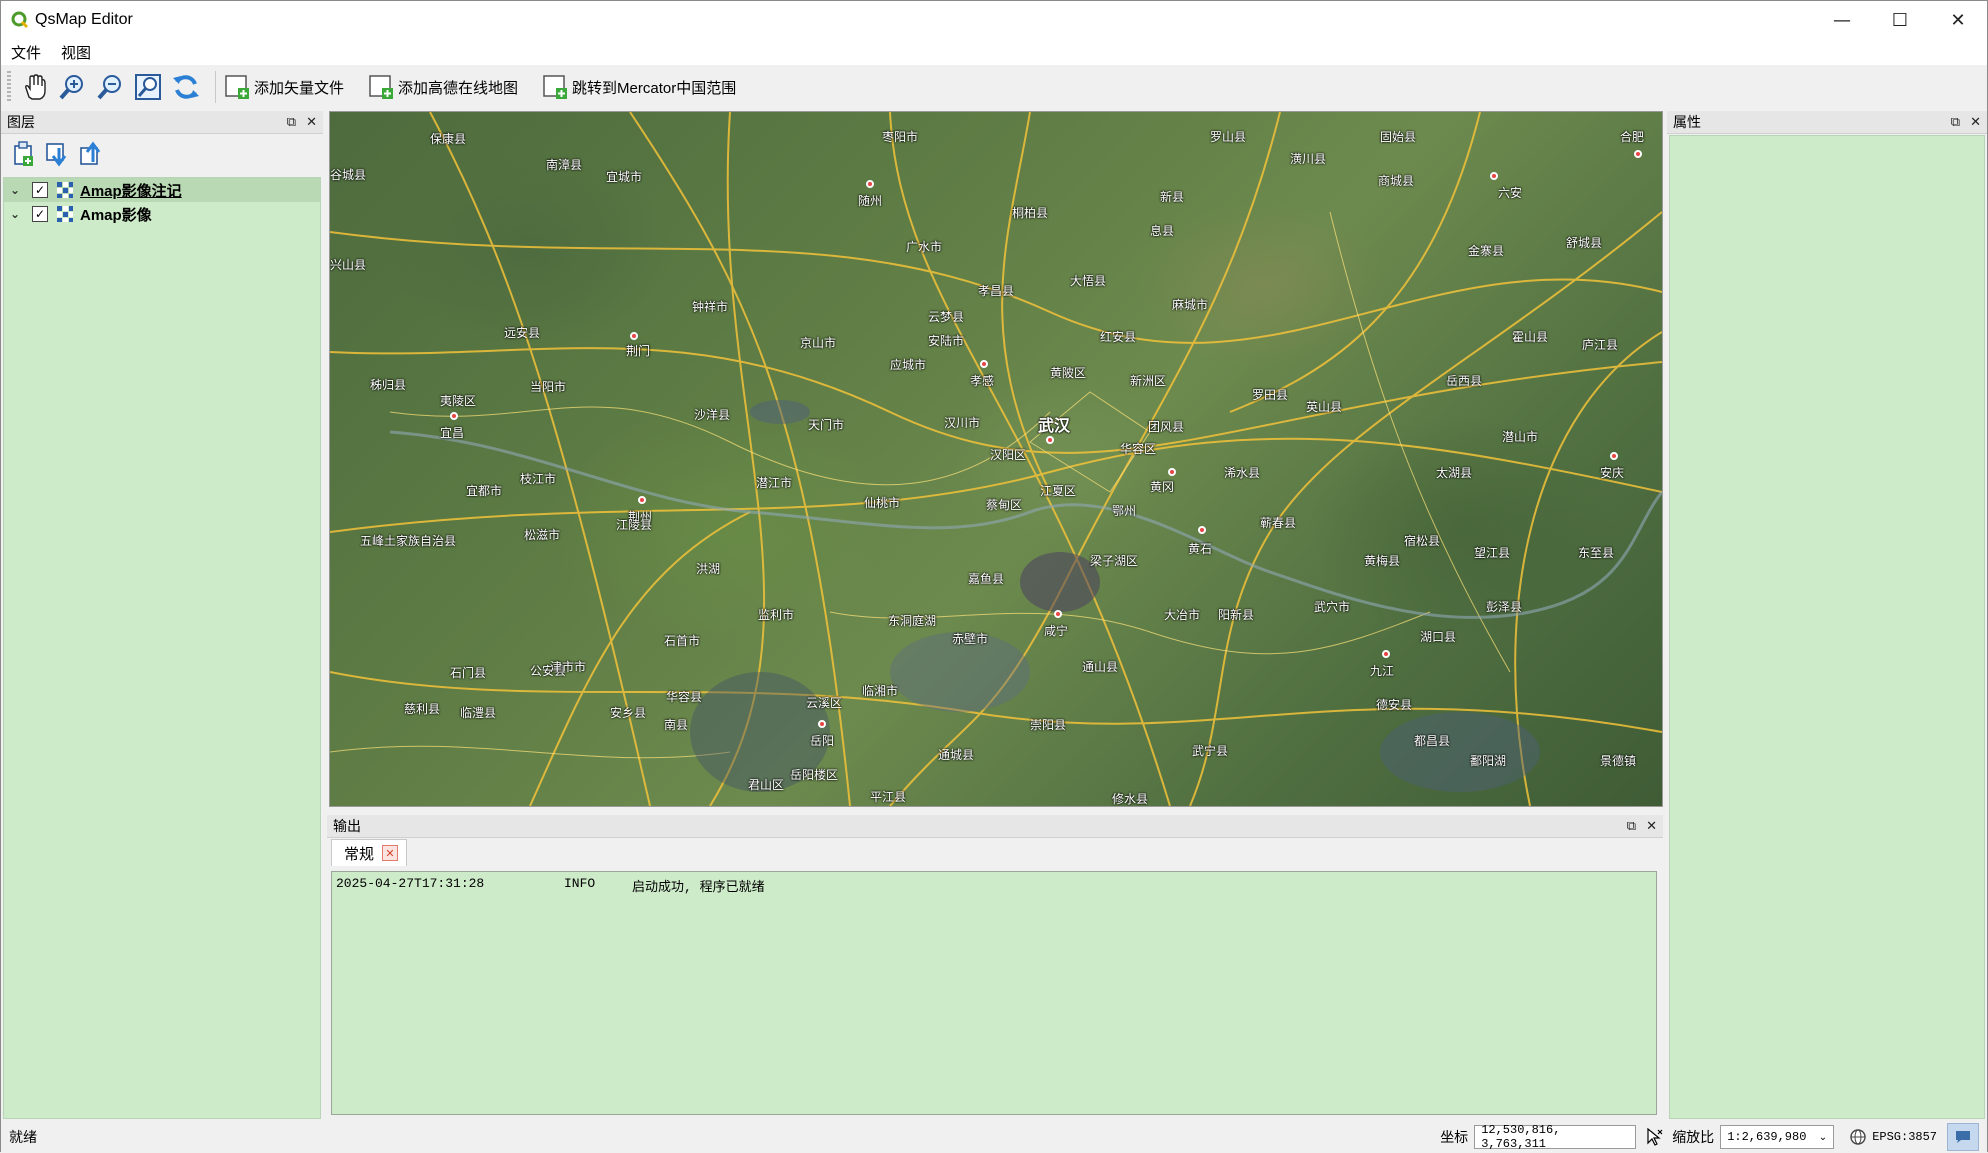 The height and width of the screenshot is (1153, 1988). What do you see at coordinates (1654, 1137) in the screenshot?
I see `mouse-cursor-icon` at bounding box center [1654, 1137].